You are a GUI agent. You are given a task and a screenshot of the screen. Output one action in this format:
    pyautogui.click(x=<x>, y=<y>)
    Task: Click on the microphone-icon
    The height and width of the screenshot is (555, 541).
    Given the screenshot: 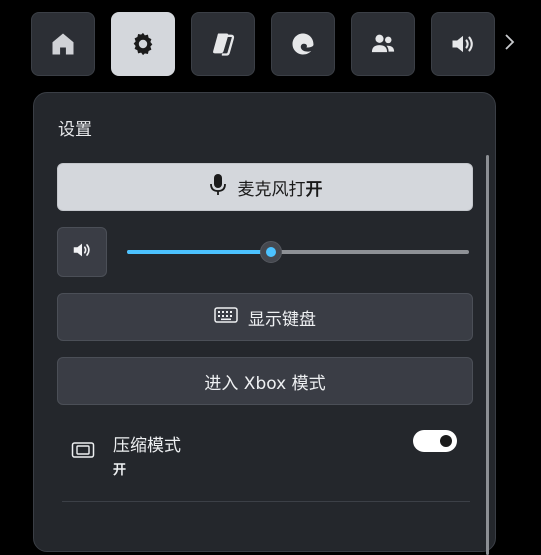 What is the action you would take?
    pyautogui.click(x=218, y=187)
    